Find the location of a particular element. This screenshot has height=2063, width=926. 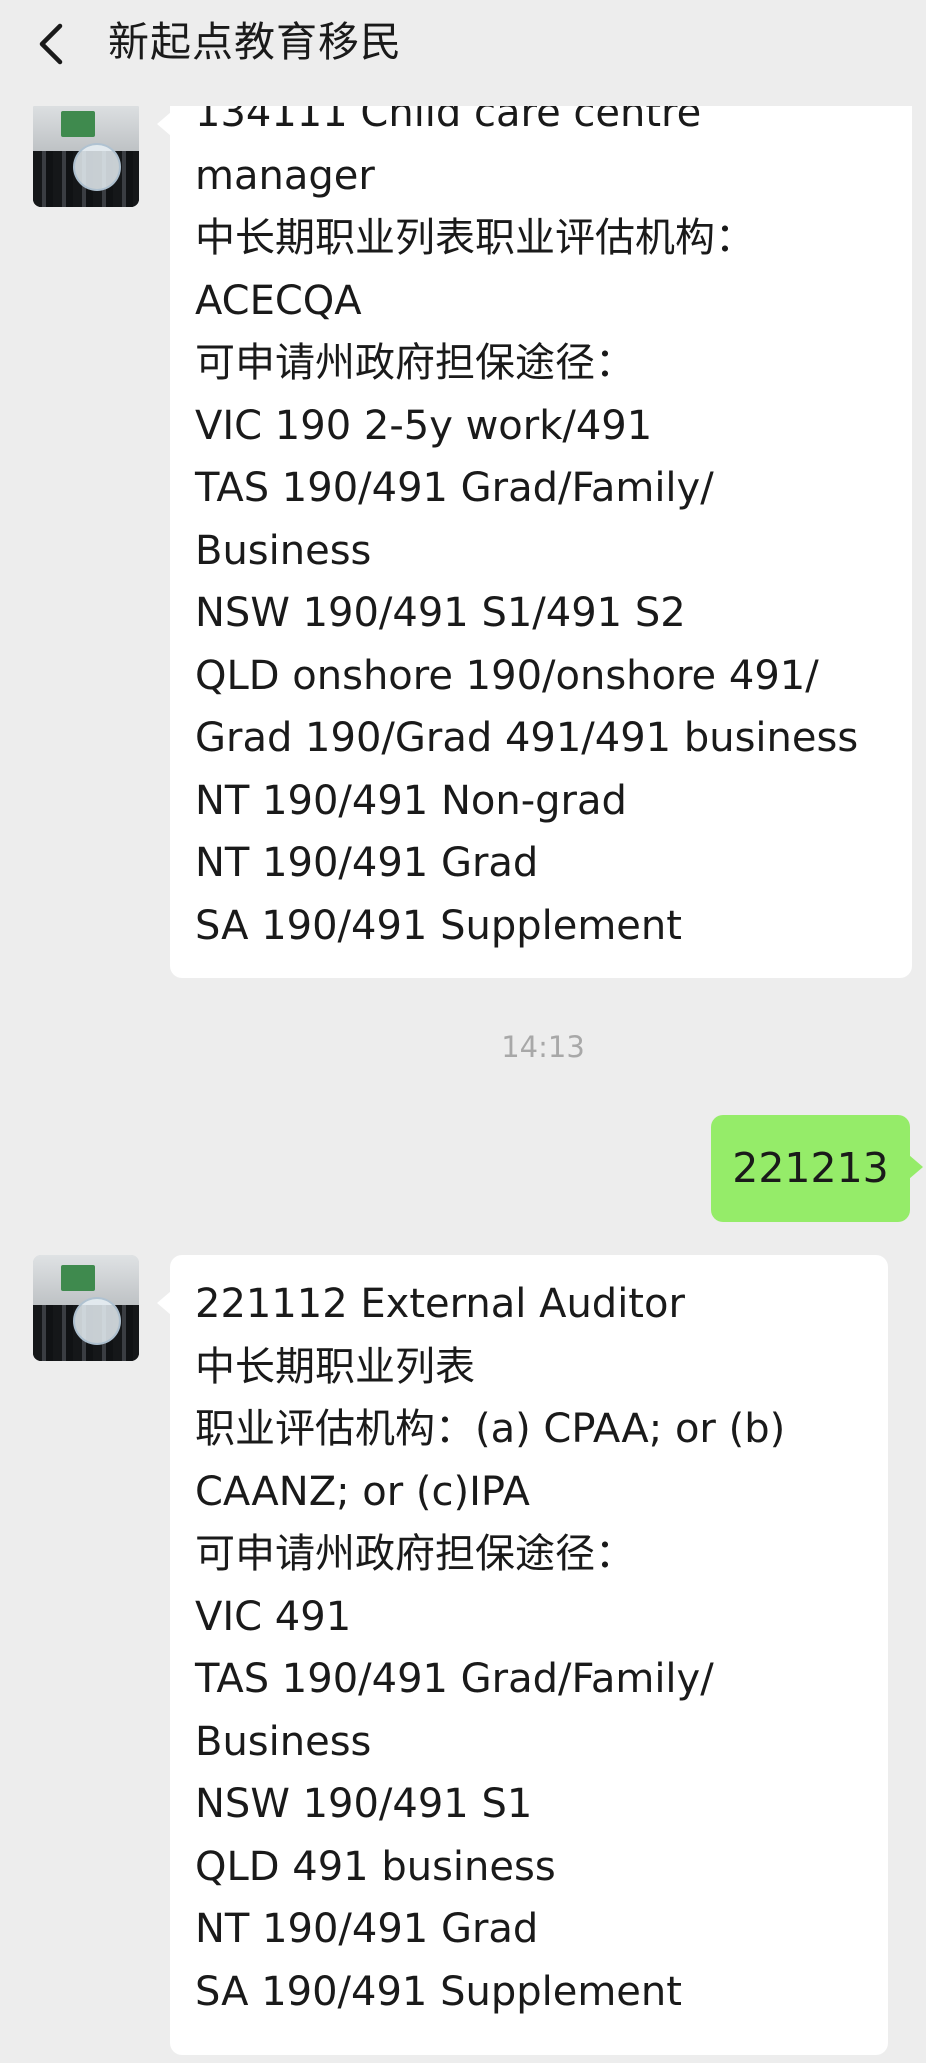

message-line: QLD onshore 190/onshore 491/ is located at coordinates (507, 675).